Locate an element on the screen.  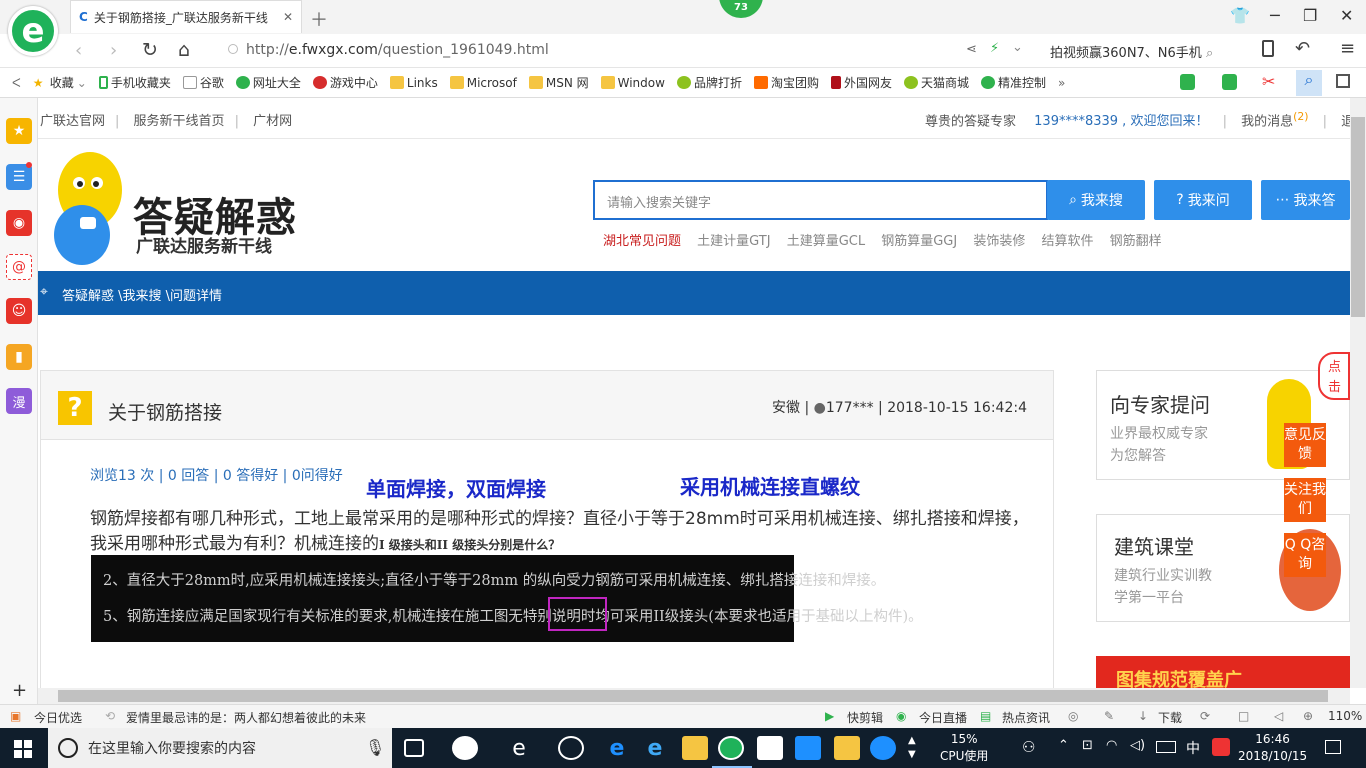
forward-icon: › is located at coordinates (113, 50).